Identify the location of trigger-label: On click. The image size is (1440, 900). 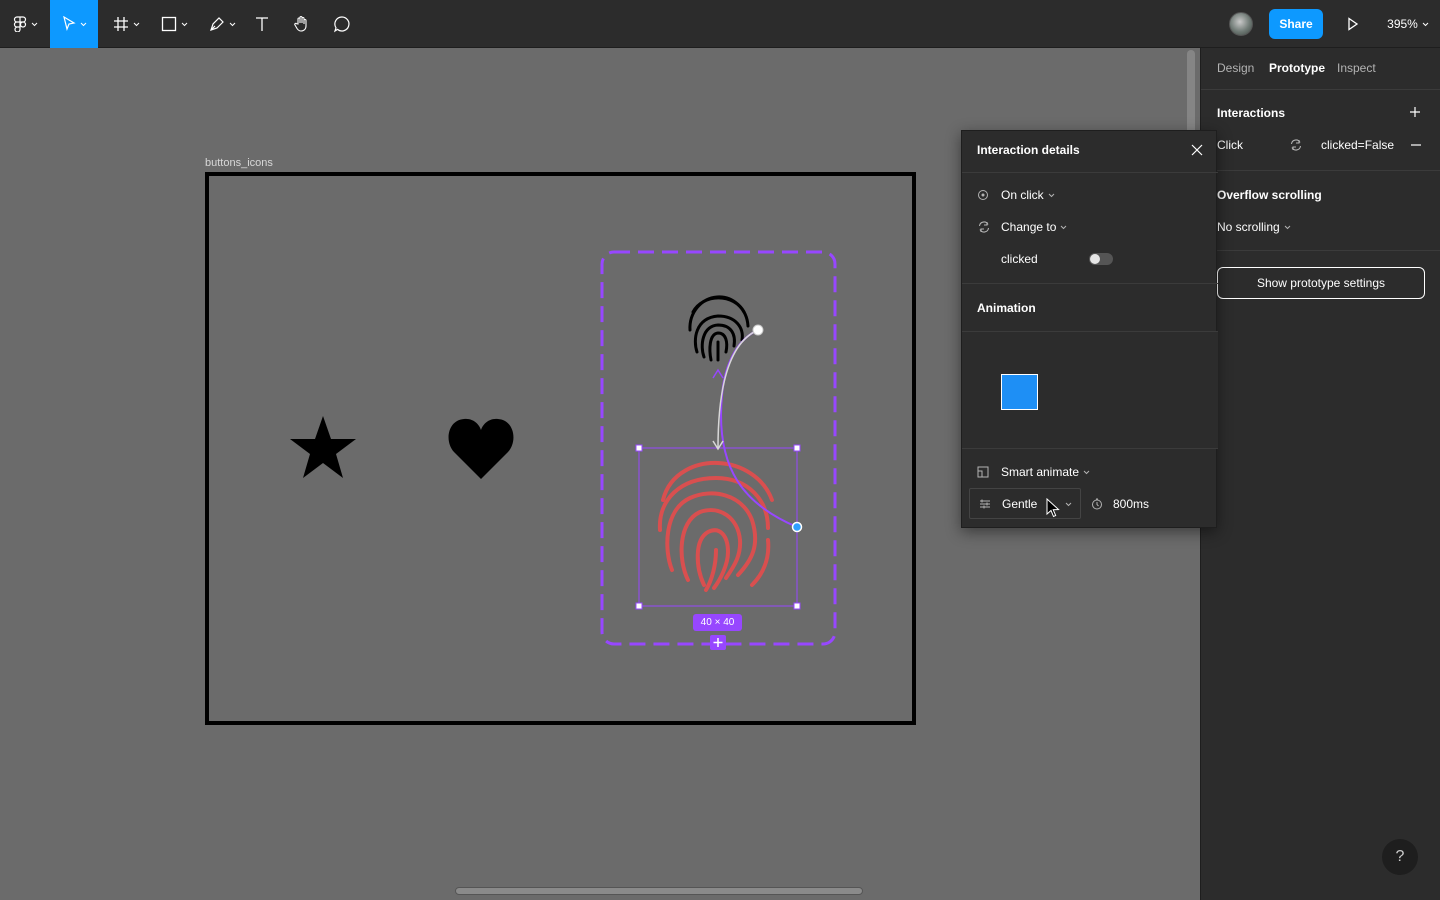
(1022, 195).